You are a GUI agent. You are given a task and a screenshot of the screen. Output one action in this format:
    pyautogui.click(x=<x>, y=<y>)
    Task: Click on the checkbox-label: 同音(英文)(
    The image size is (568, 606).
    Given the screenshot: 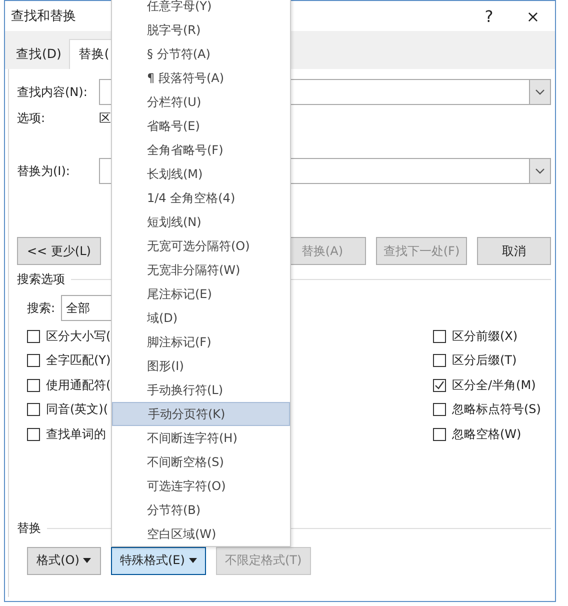 What is the action you would take?
    pyautogui.click(x=77, y=409)
    